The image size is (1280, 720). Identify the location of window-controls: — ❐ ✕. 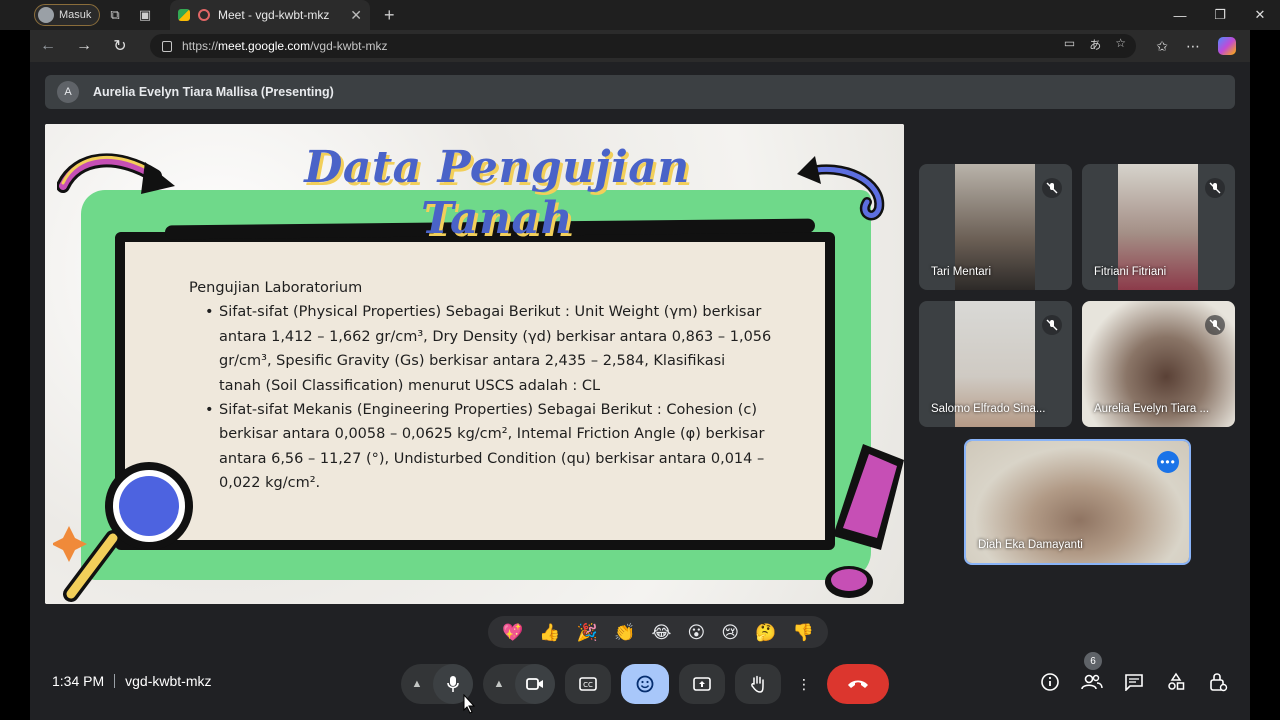
(1220, 15).